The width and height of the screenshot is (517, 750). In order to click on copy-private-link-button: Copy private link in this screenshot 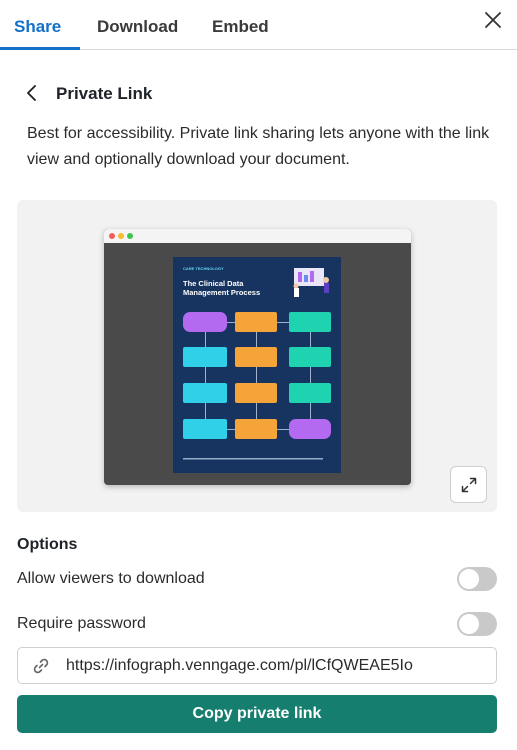, I will do `click(257, 714)`.